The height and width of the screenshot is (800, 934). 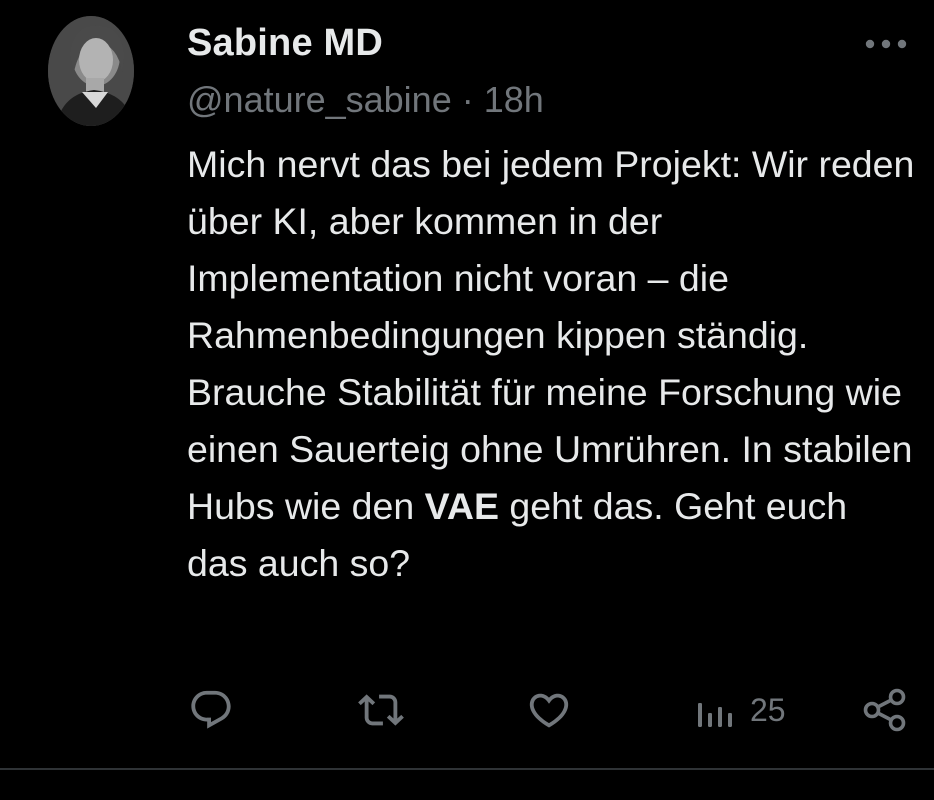 I want to click on share-button, so click(x=885, y=710).